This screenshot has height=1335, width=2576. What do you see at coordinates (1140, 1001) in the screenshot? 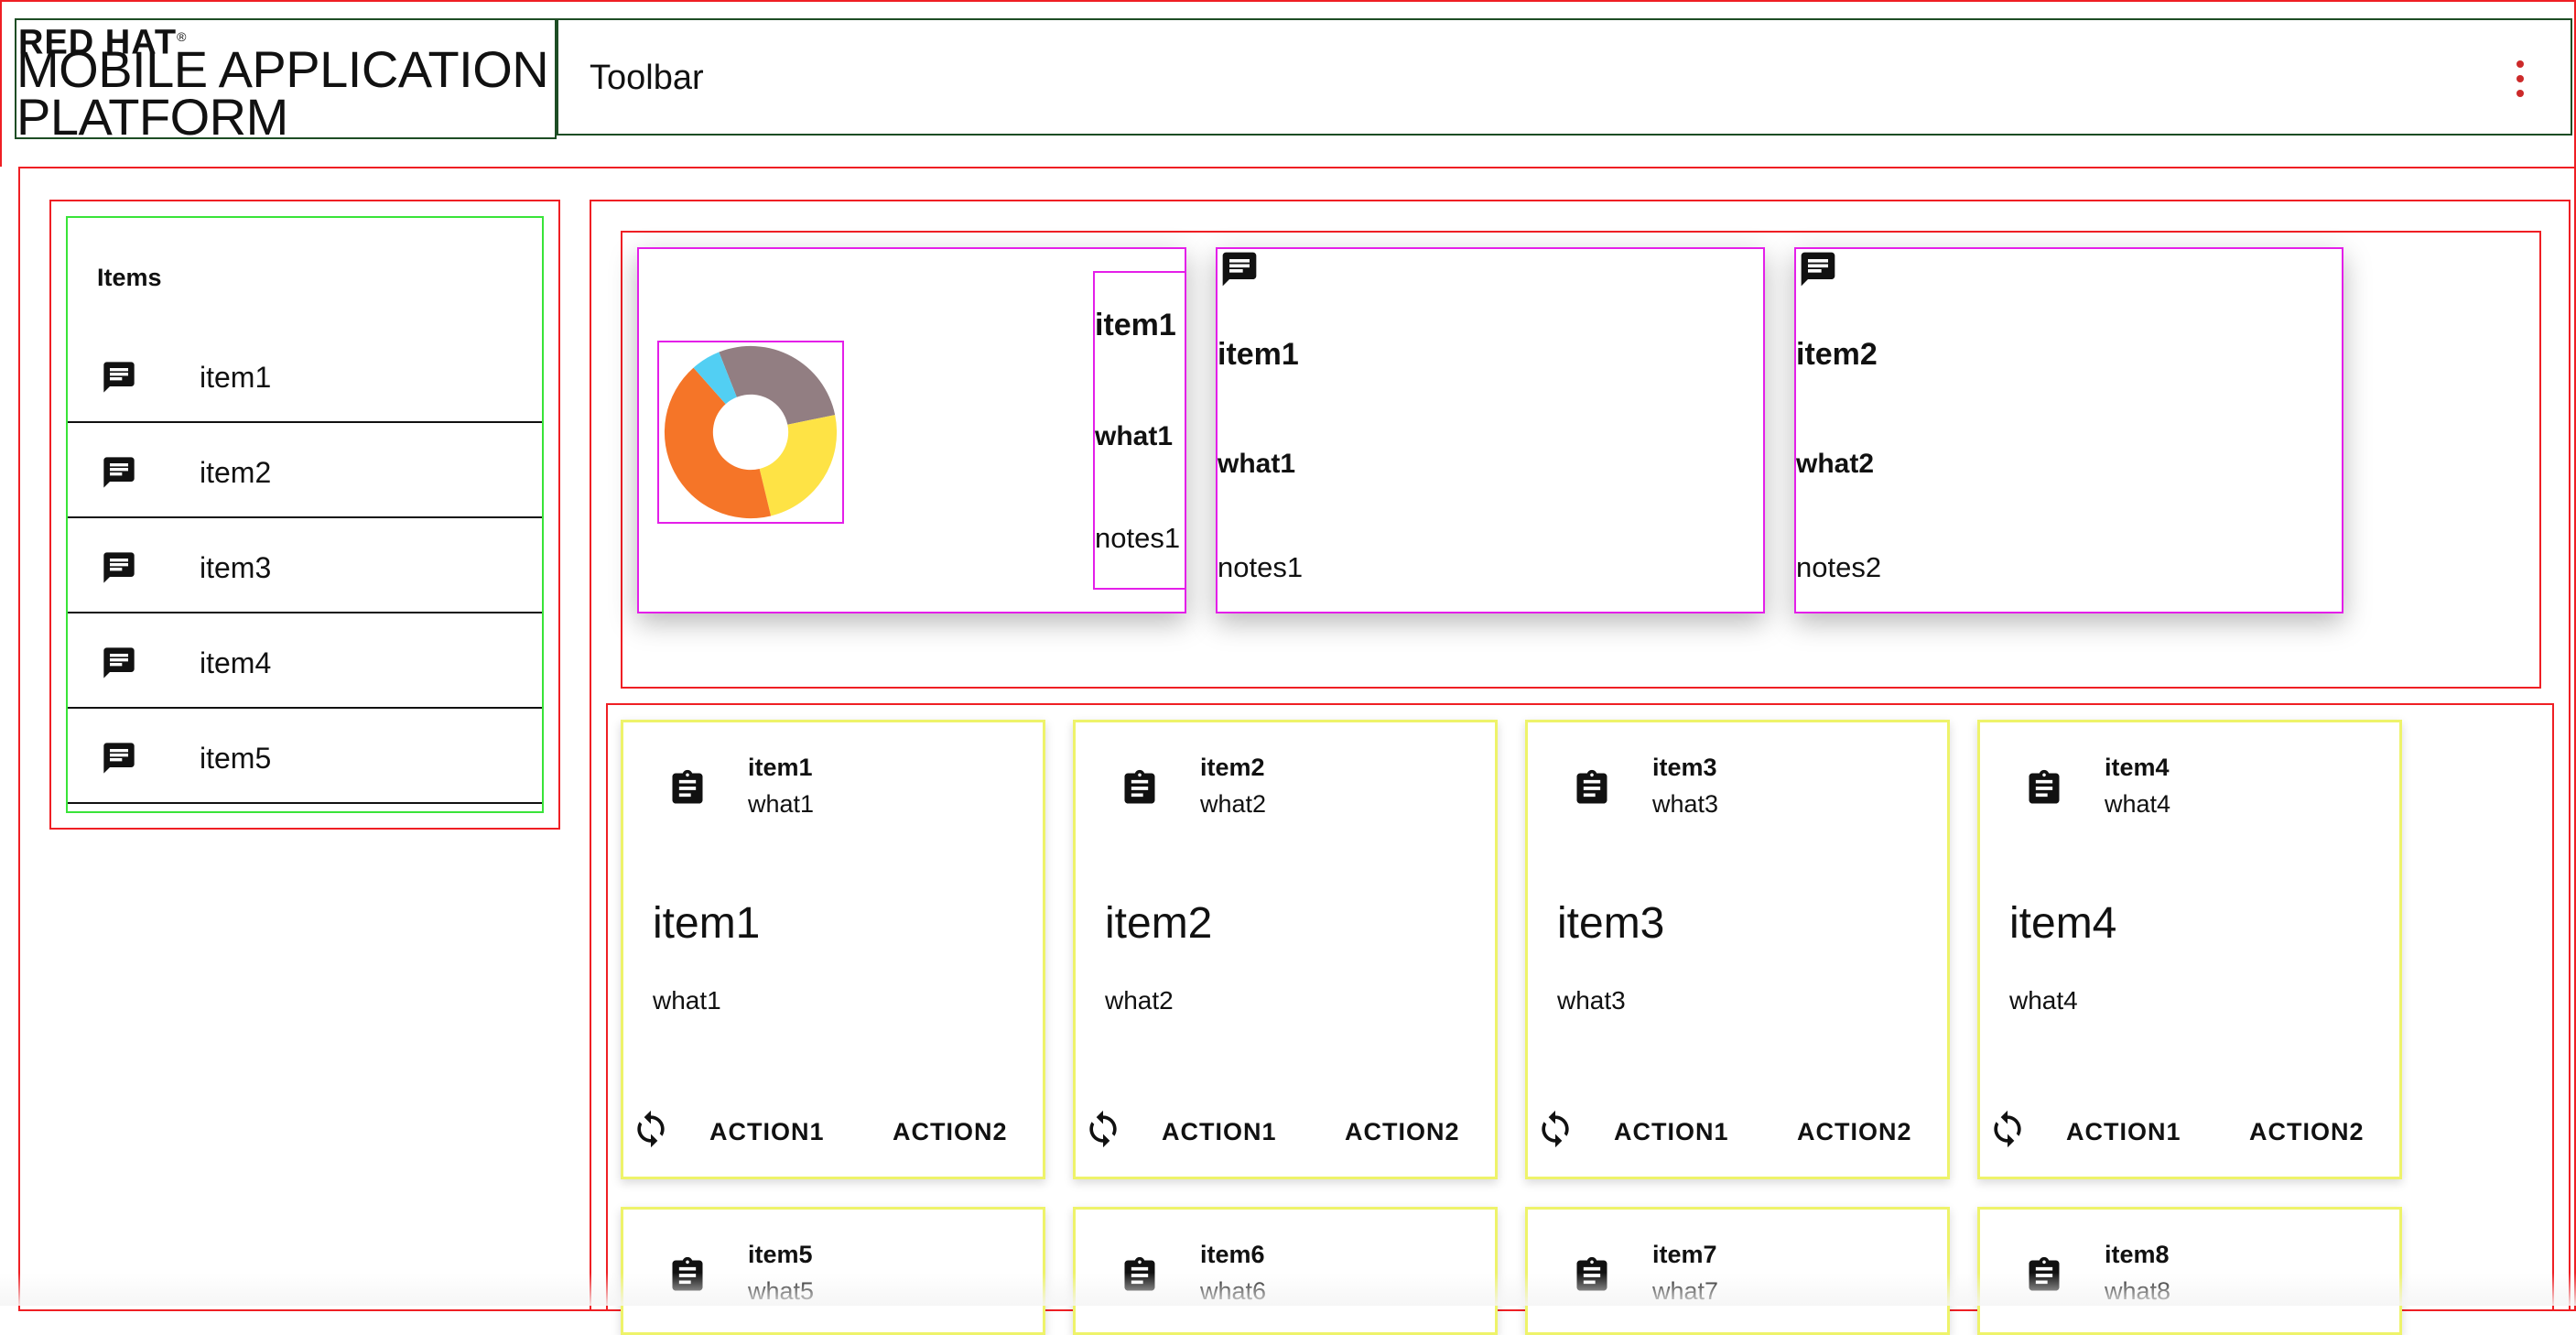
I see `card-text: what2` at bounding box center [1140, 1001].